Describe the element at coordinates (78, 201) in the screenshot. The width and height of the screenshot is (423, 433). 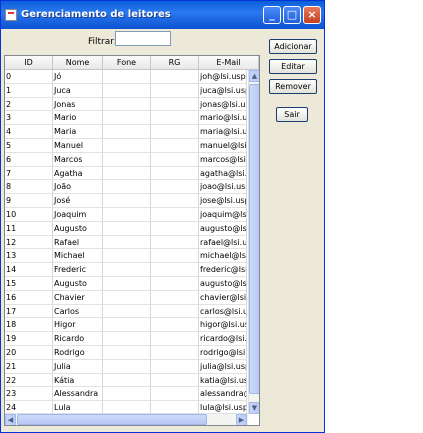
I see `cell-nome: José` at that location.